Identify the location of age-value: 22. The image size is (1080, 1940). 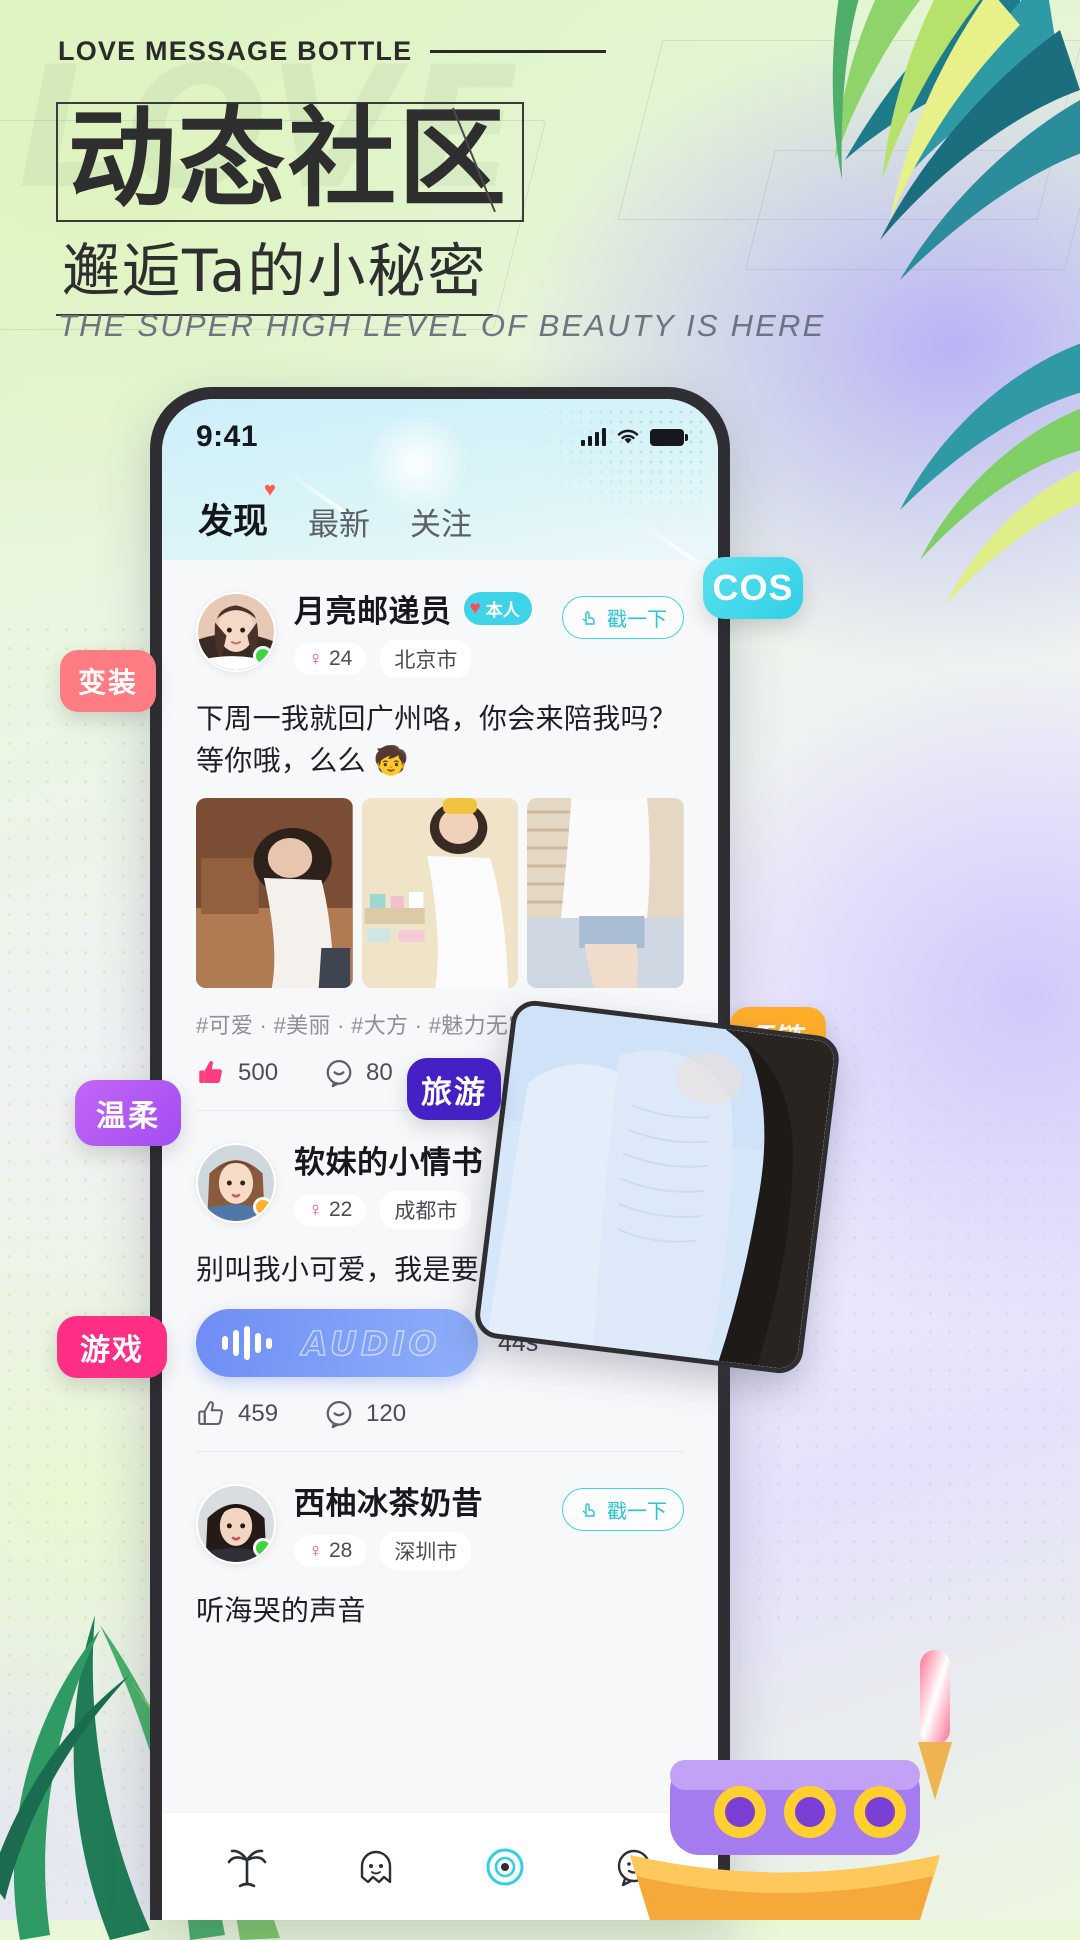
(341, 1209).